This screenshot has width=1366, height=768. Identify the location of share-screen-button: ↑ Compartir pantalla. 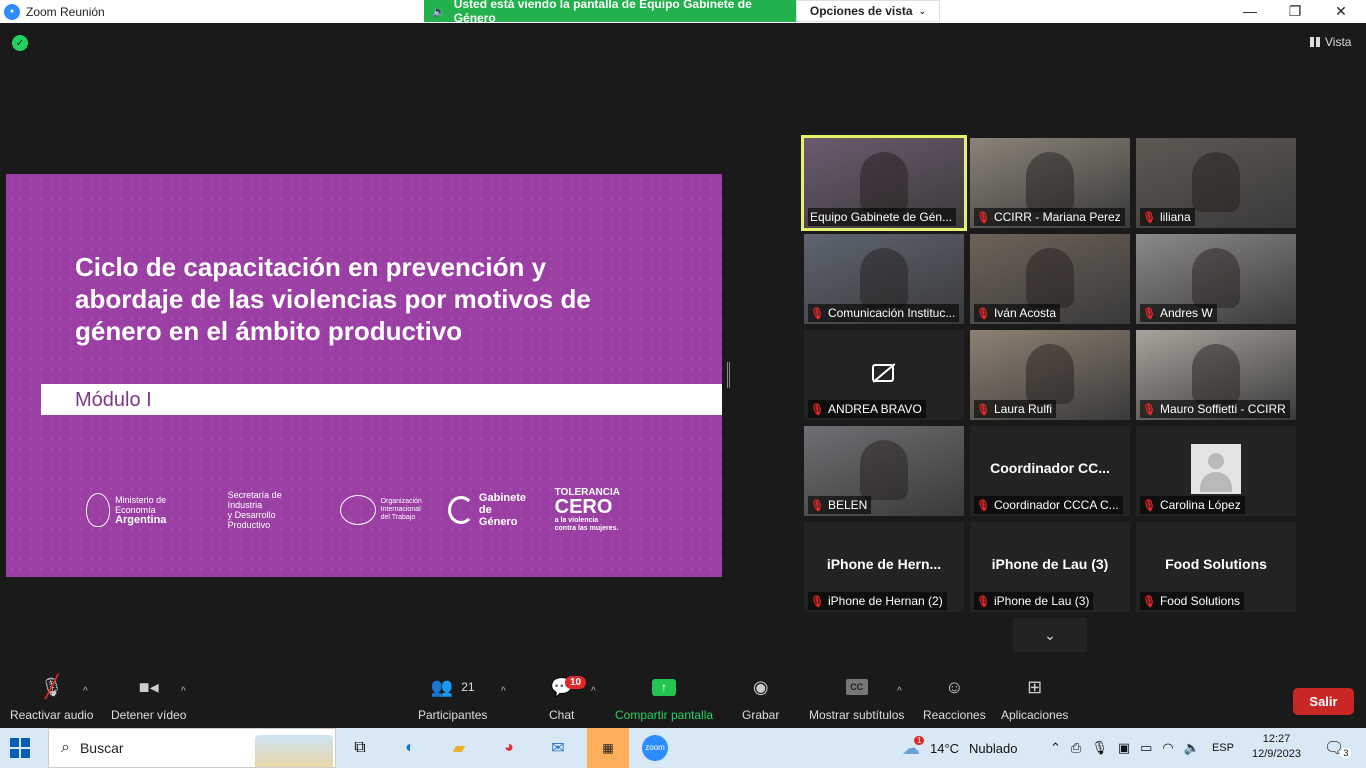
(664, 700).